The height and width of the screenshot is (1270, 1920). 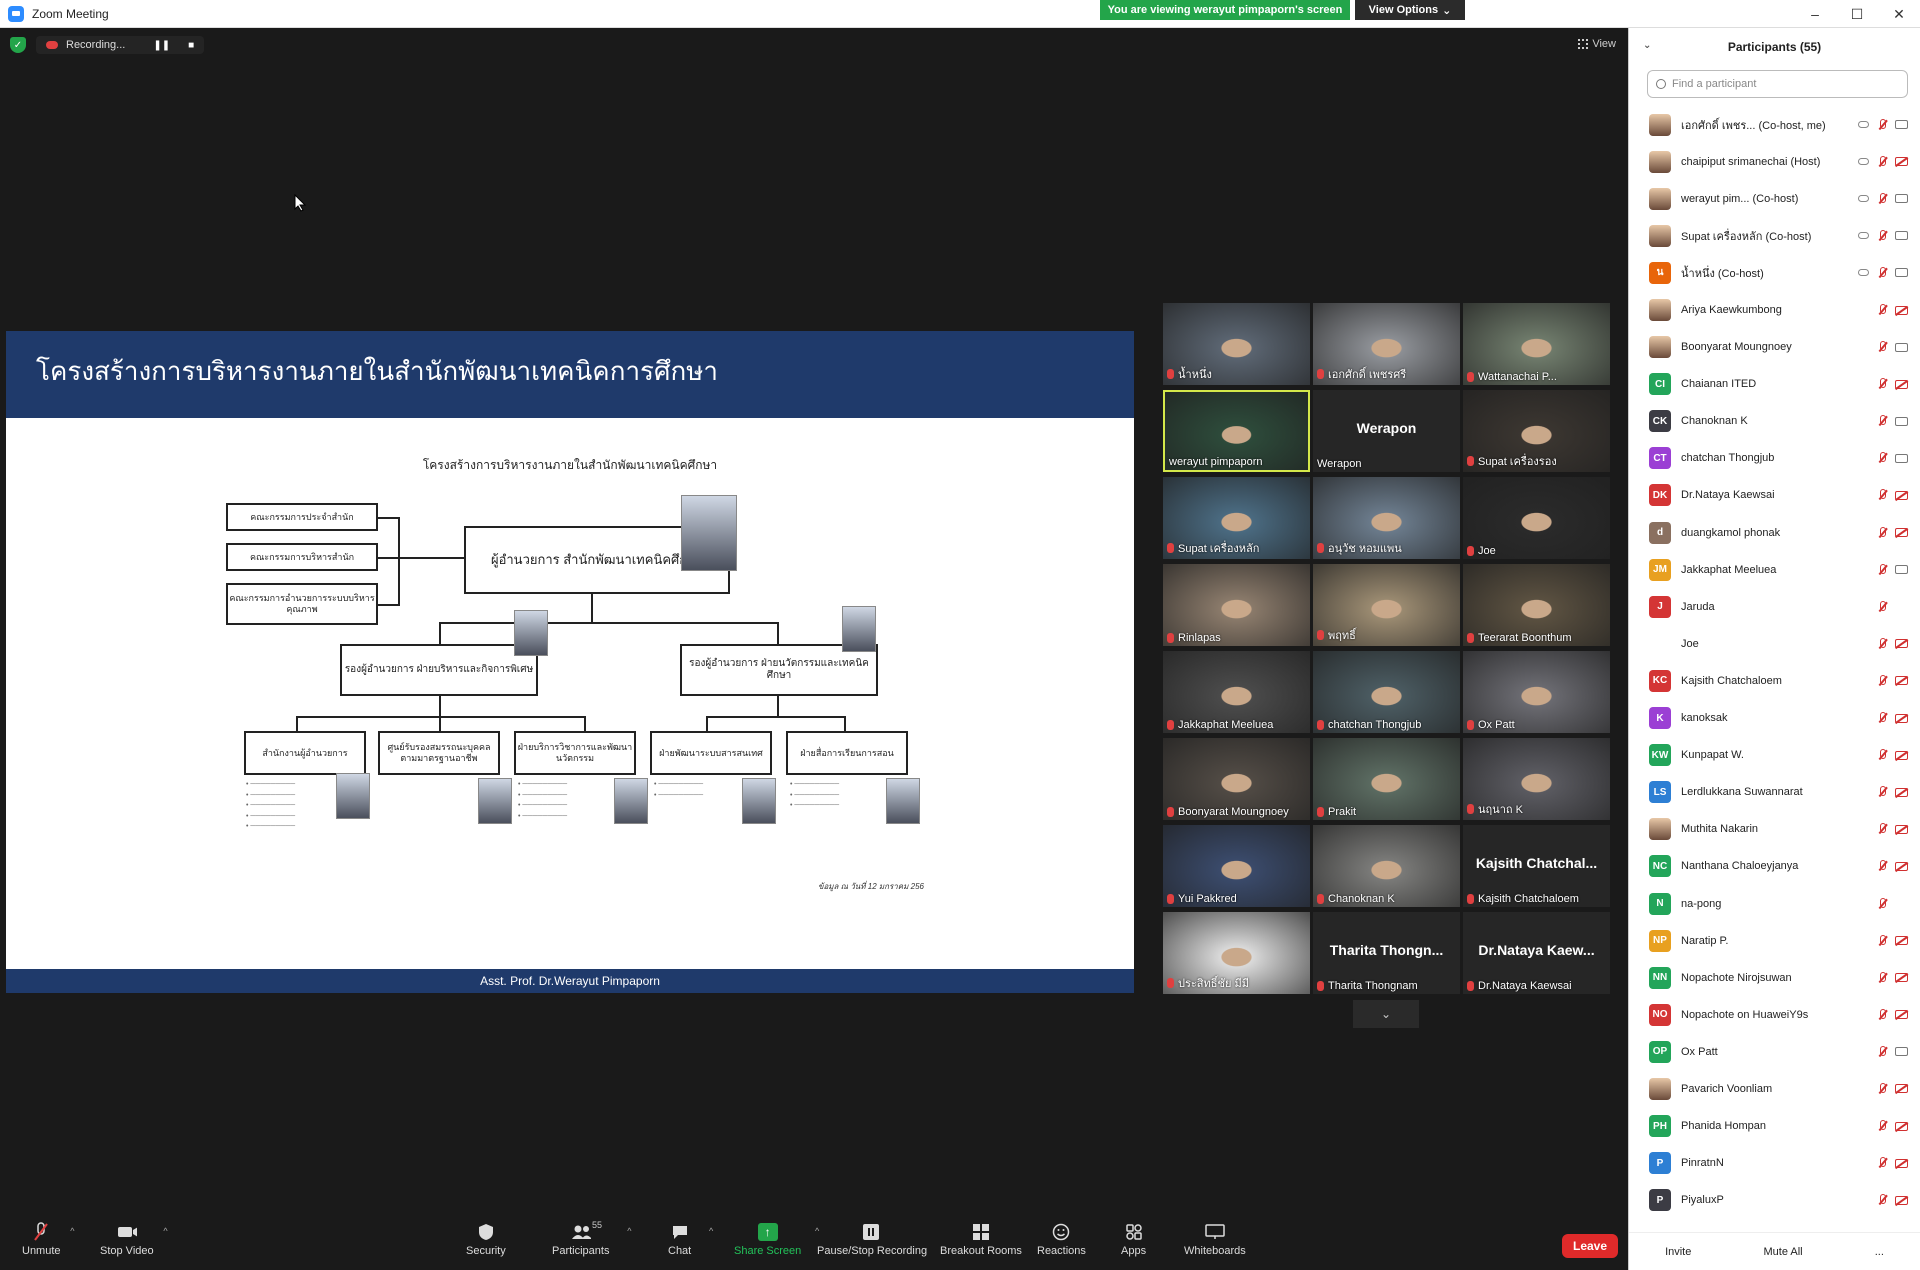 I want to click on unit-bullets-4: • ───────── • ─────────, so click(x=679, y=790).